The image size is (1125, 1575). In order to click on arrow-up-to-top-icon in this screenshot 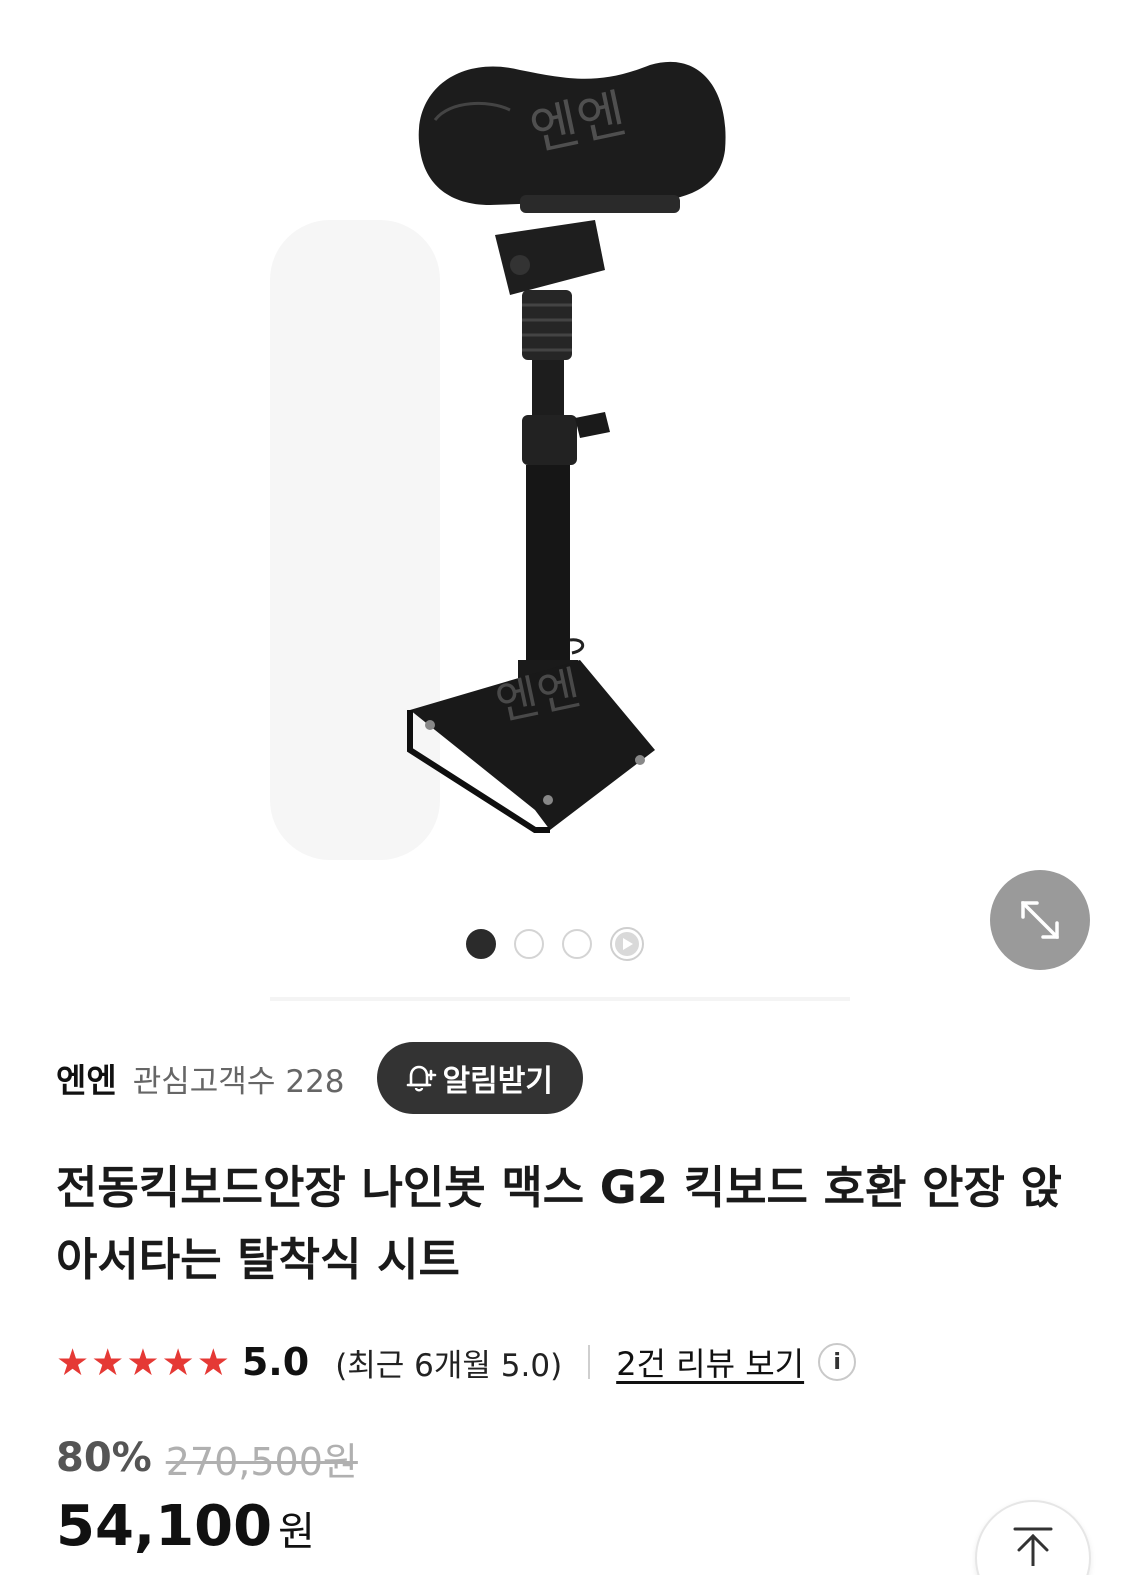, I will do `click(1033, 1546)`.